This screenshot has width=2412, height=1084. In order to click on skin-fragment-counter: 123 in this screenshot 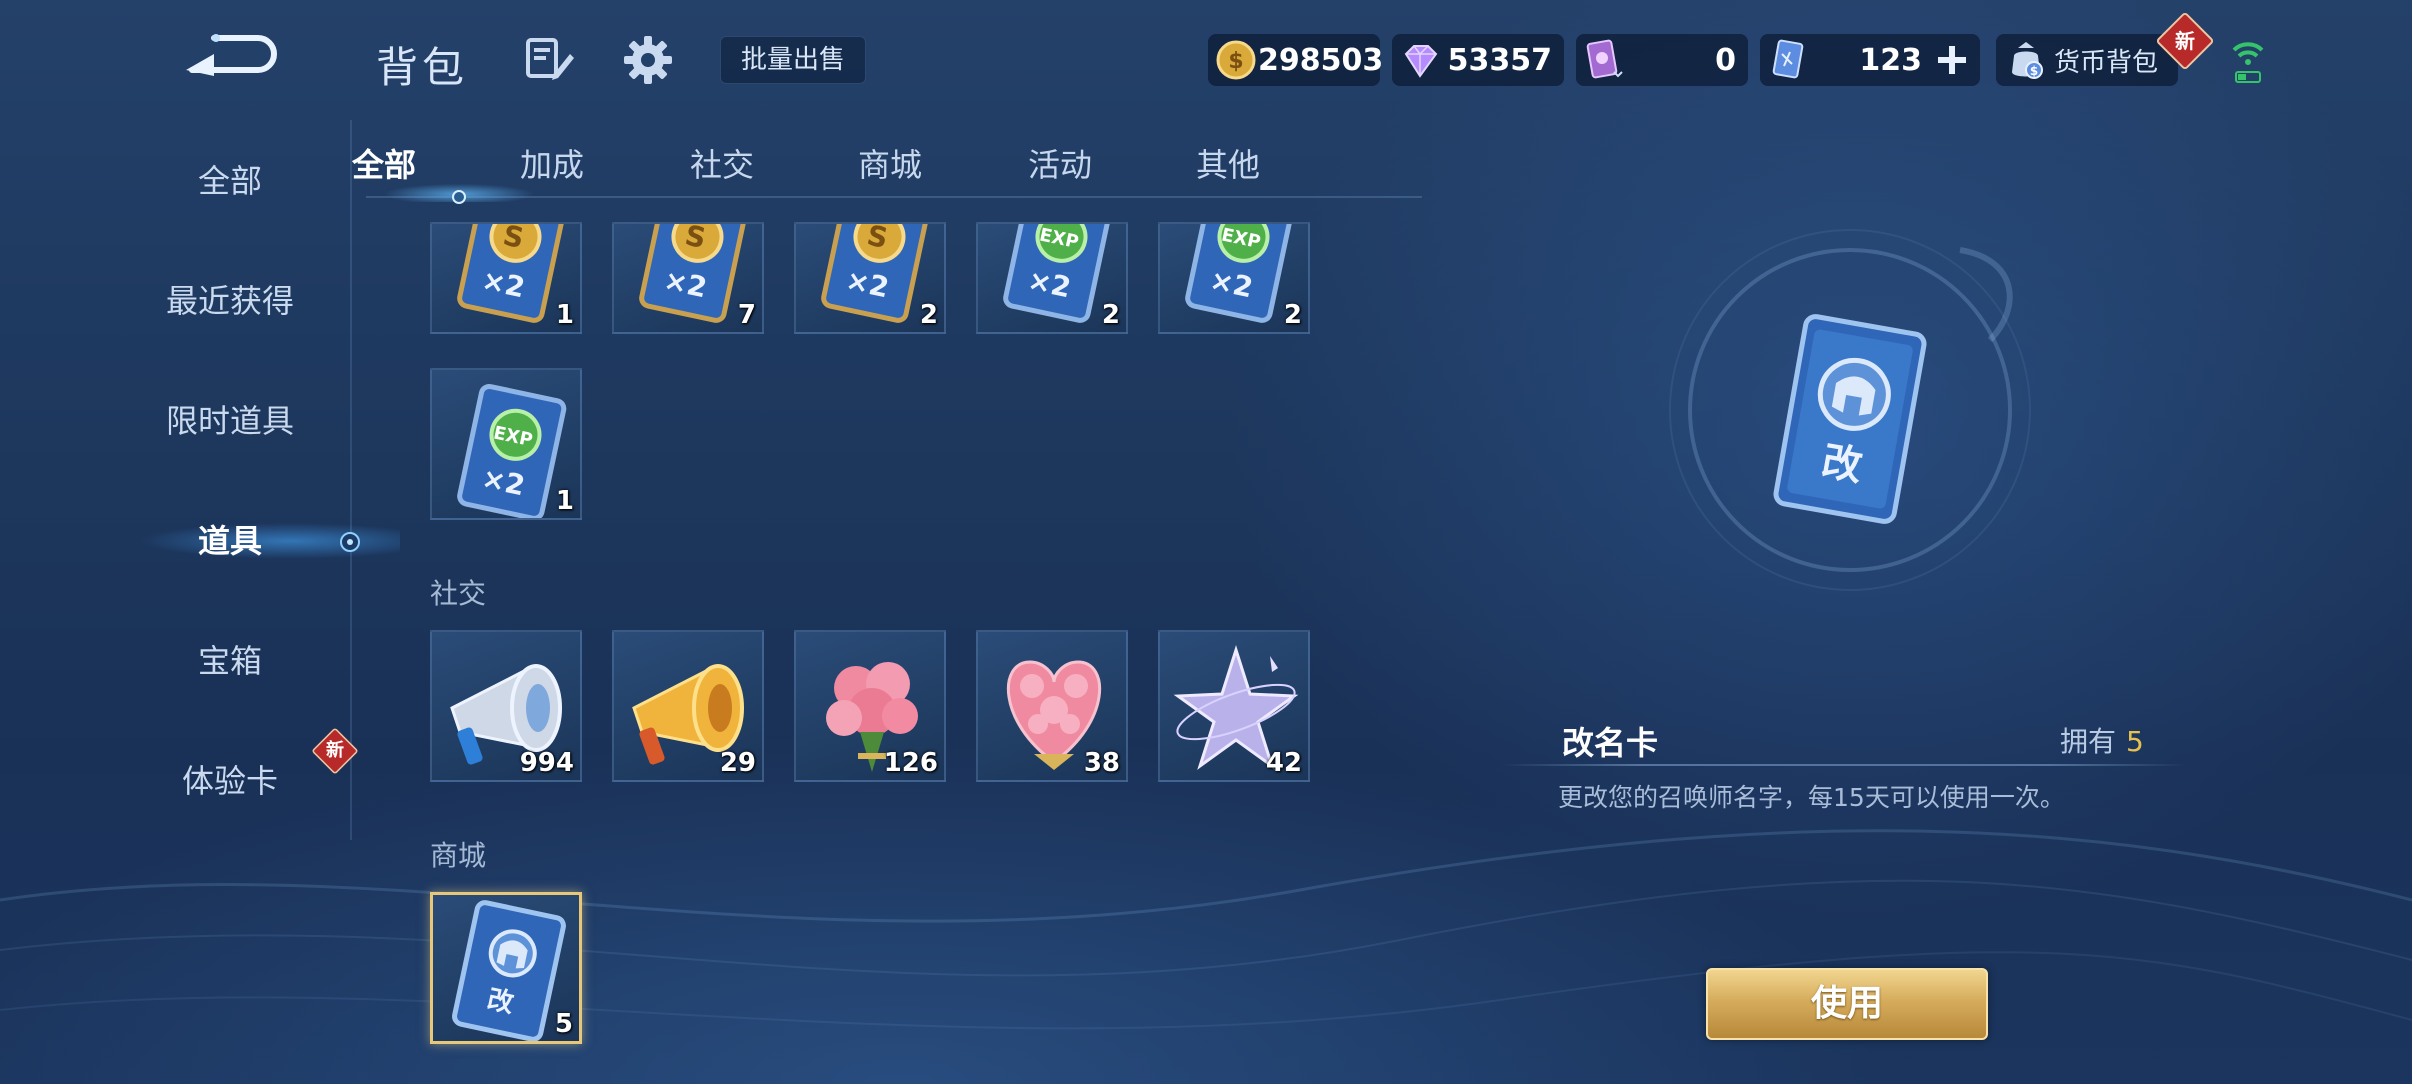, I will do `click(1870, 60)`.